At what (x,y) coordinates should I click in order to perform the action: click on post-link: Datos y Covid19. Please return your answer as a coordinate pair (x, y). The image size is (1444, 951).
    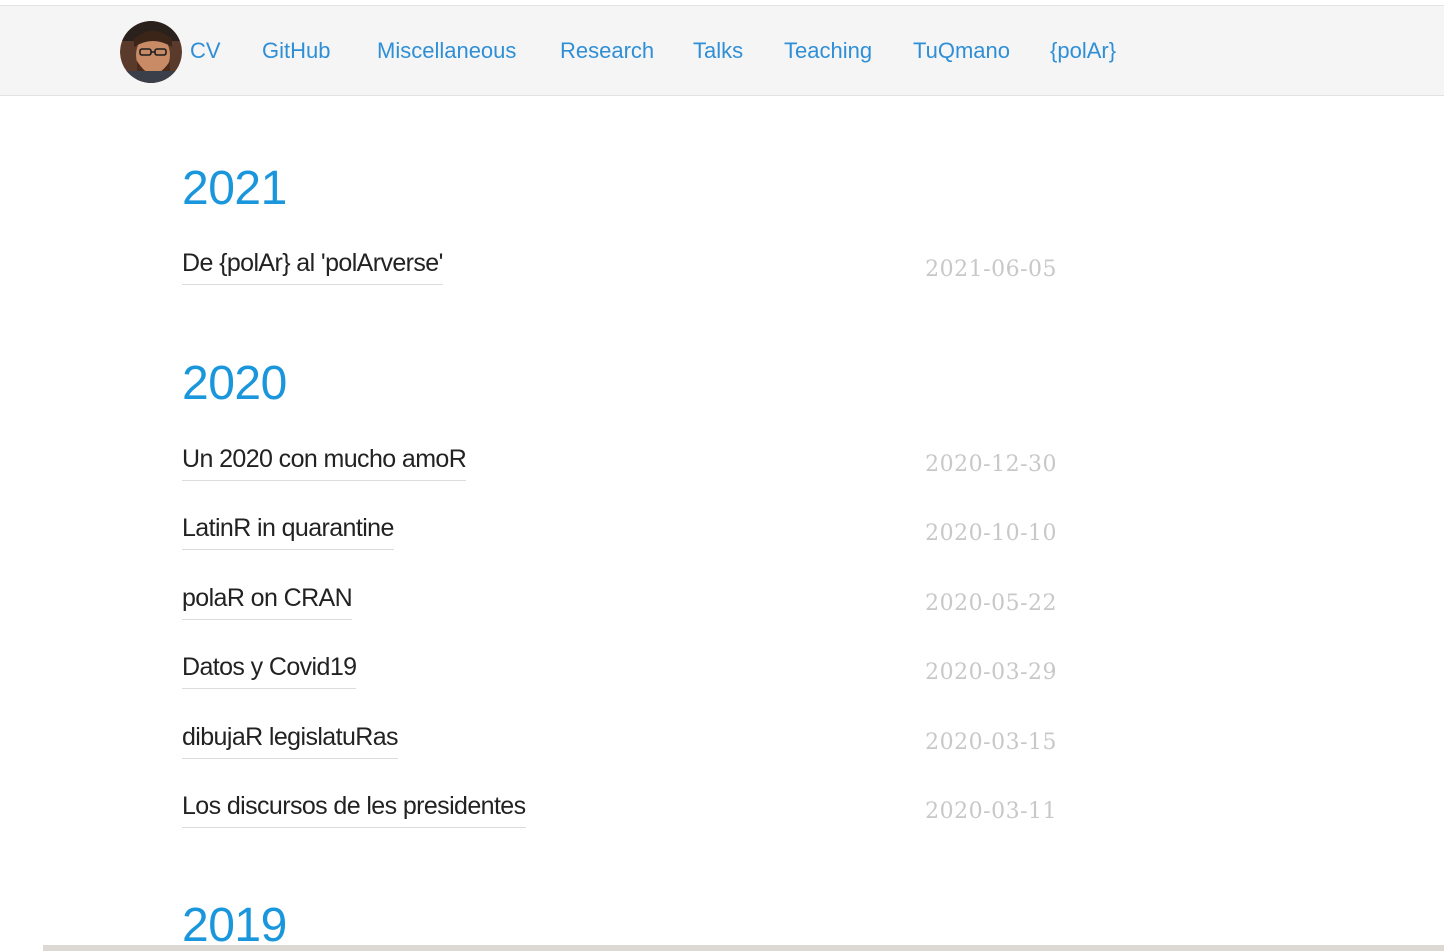
    Looking at the image, I should click on (269, 669).